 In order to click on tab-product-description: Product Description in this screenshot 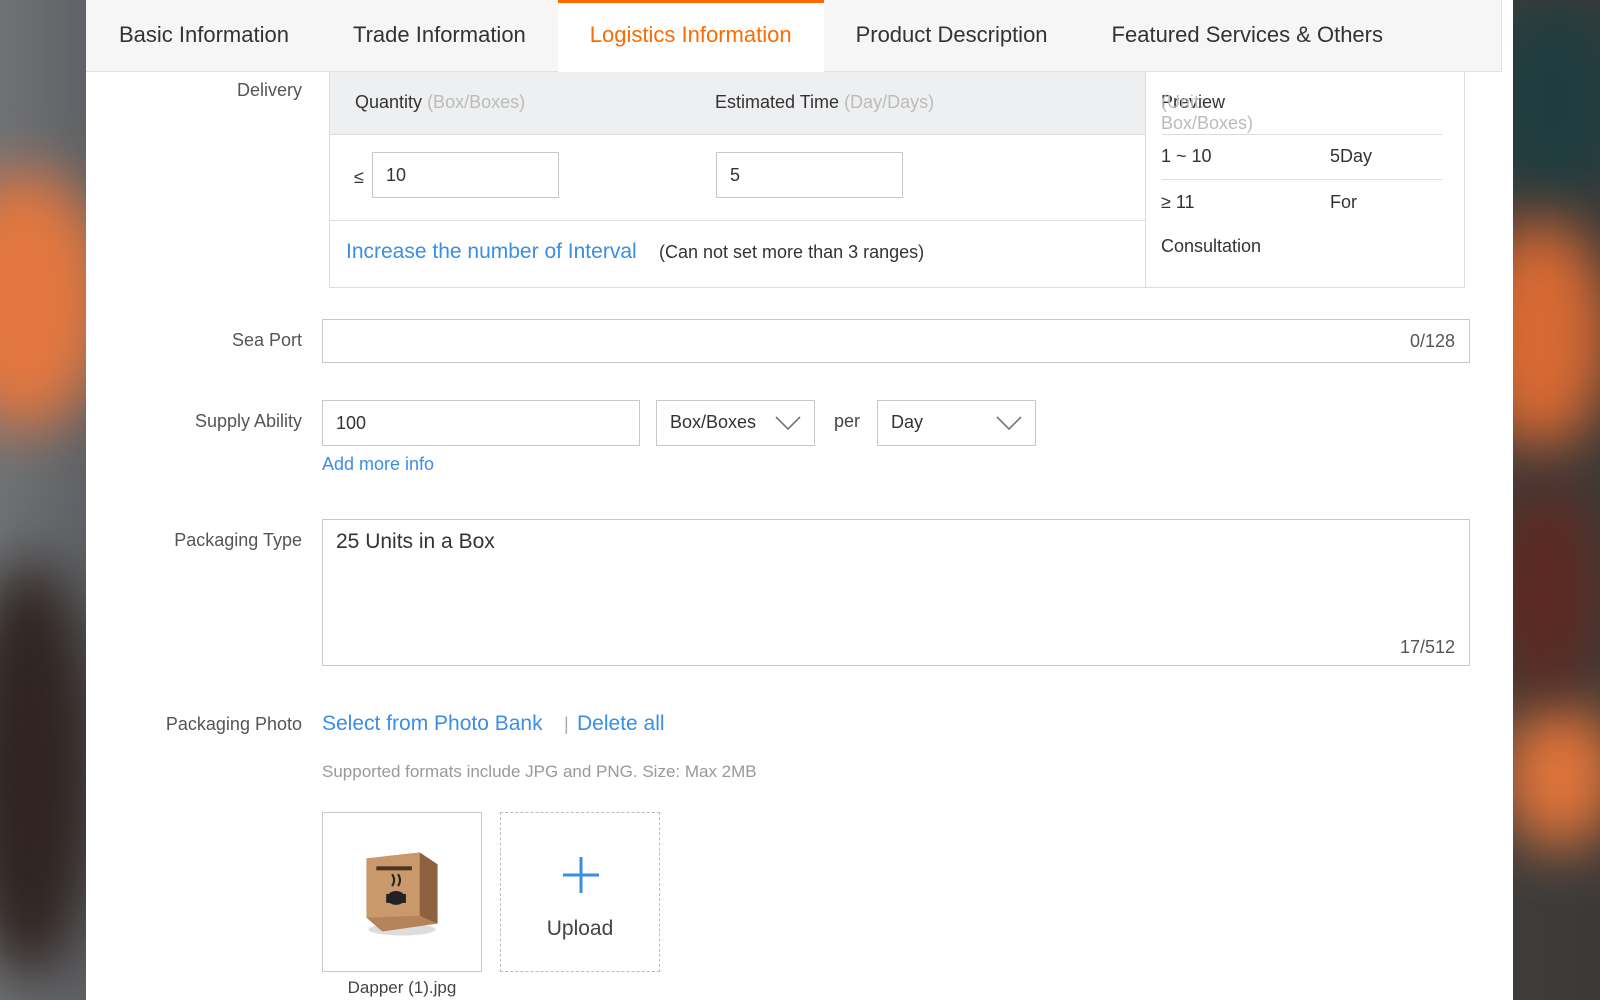, I will do `click(952, 36)`.